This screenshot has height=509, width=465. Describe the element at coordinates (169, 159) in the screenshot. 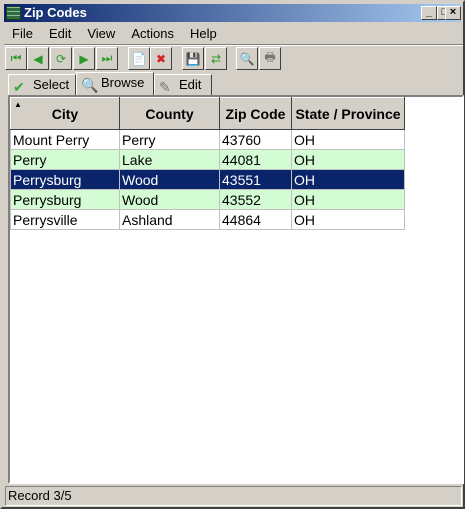

I see `cell: Lake` at that location.